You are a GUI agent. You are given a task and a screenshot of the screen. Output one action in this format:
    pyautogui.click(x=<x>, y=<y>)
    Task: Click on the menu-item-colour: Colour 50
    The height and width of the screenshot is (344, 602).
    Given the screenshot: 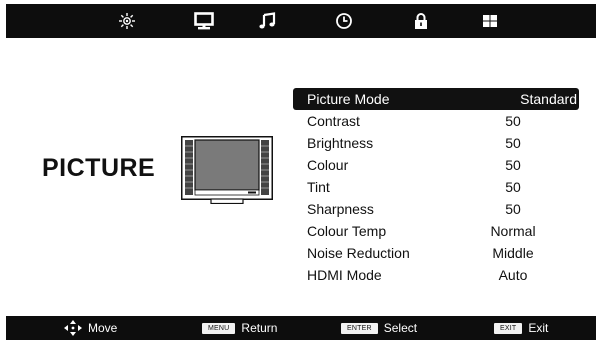 What is the action you would take?
    pyautogui.click(x=436, y=165)
    